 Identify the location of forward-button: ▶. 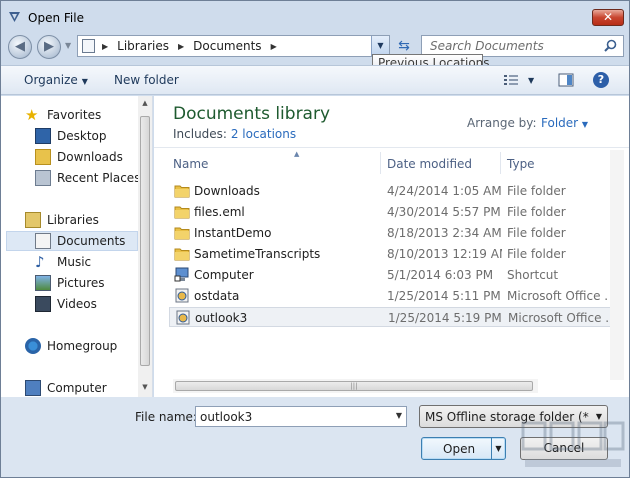
(49, 47).